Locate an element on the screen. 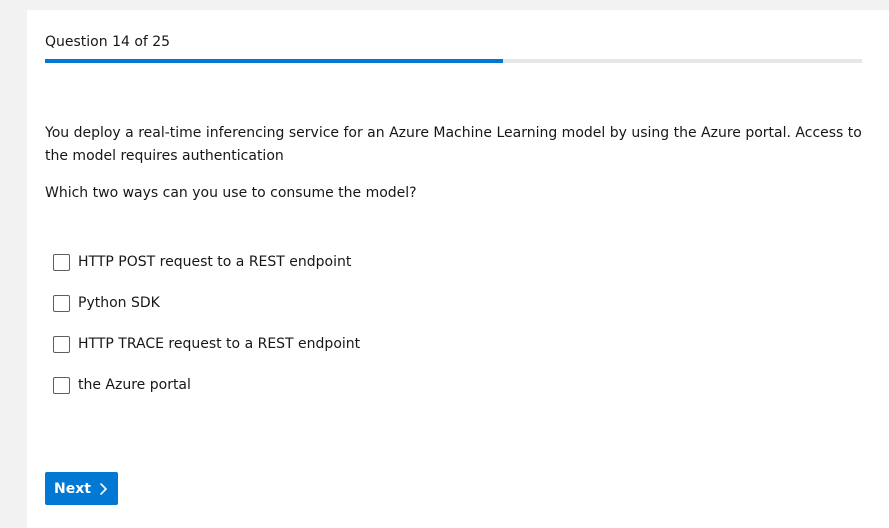 Image resolution: width=889 pixels, height=528 pixels. answer-option-python-sdk: Python SDK is located at coordinates (206, 303).